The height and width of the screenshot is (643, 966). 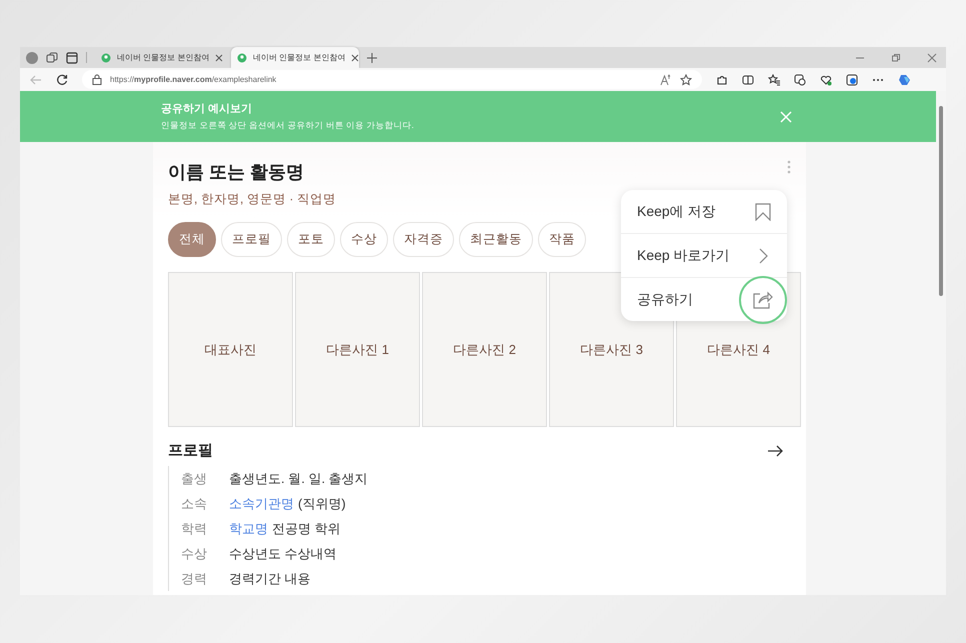 What do you see at coordinates (357, 349) in the screenshot?
I see `photo-caption: 다른사진 1` at bounding box center [357, 349].